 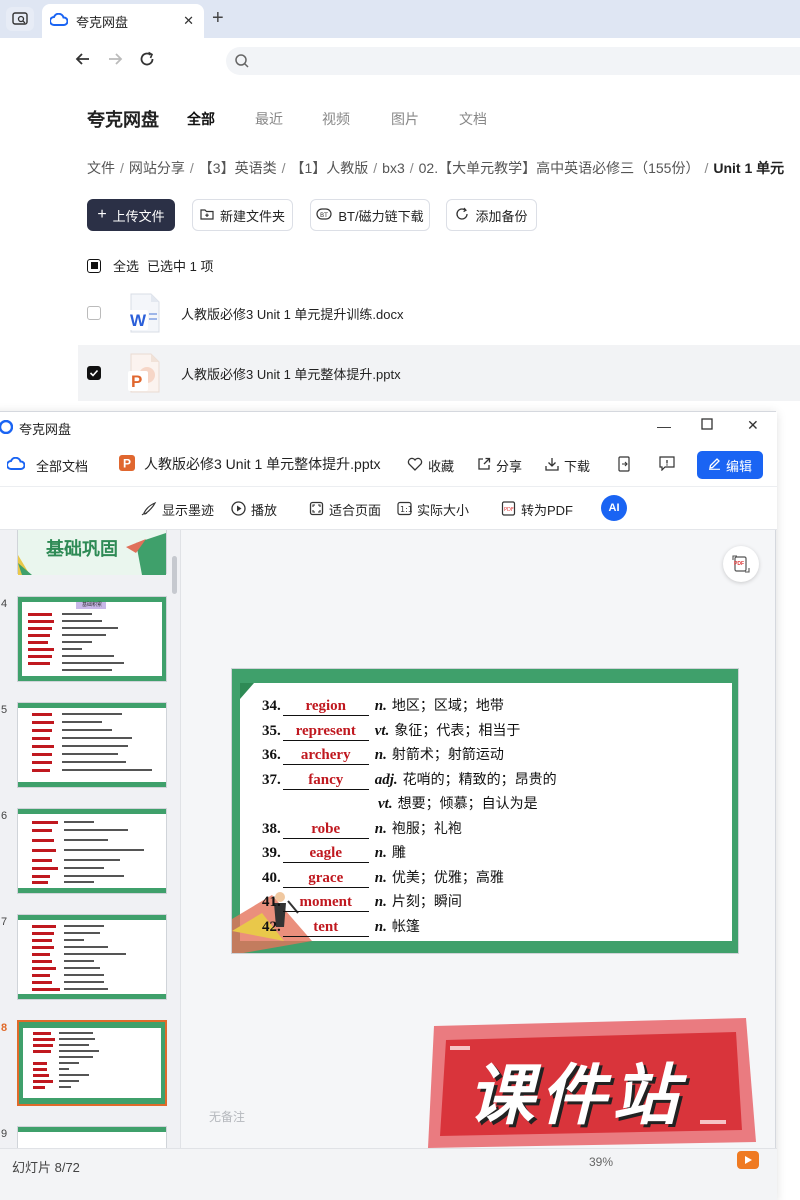 I want to click on show-ink-button: 显示墨迹, so click(x=177, y=509).